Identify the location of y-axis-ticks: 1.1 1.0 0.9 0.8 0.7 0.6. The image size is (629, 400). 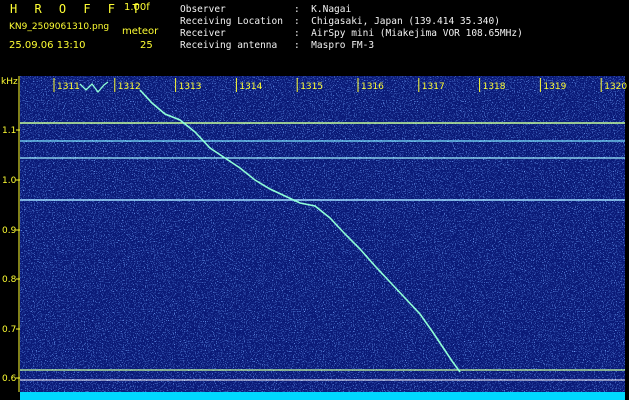
(11, 255).